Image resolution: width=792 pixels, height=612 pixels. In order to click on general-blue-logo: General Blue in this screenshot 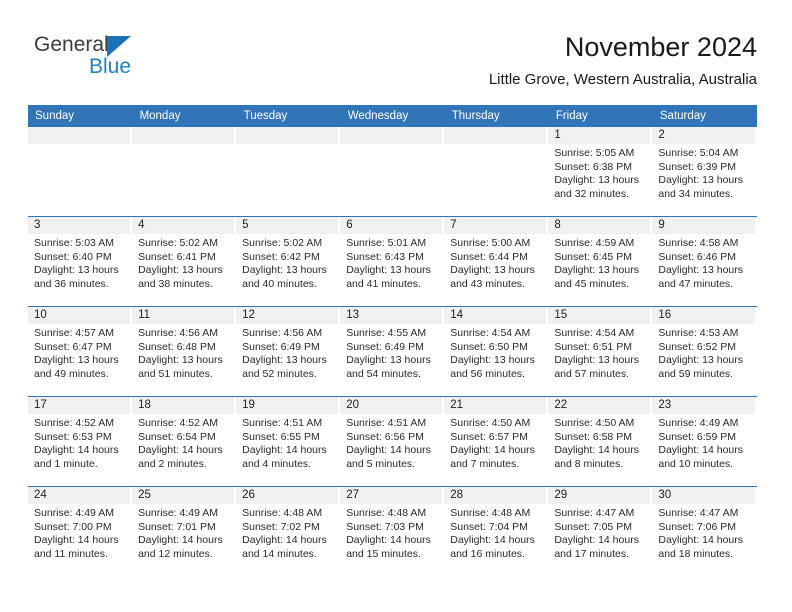, I will do `click(124, 57)`.